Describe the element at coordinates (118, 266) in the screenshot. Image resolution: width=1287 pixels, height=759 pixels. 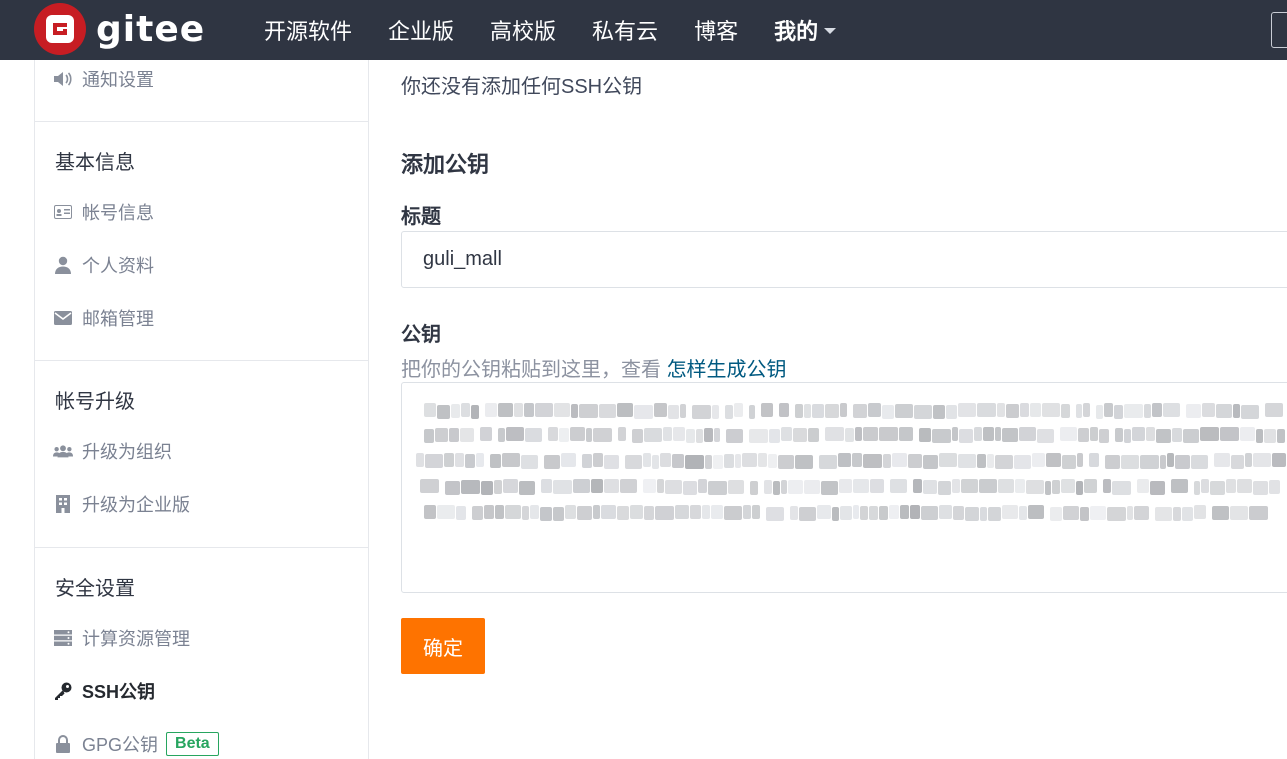
I see `sidebar-item-label: 个人资料` at that location.